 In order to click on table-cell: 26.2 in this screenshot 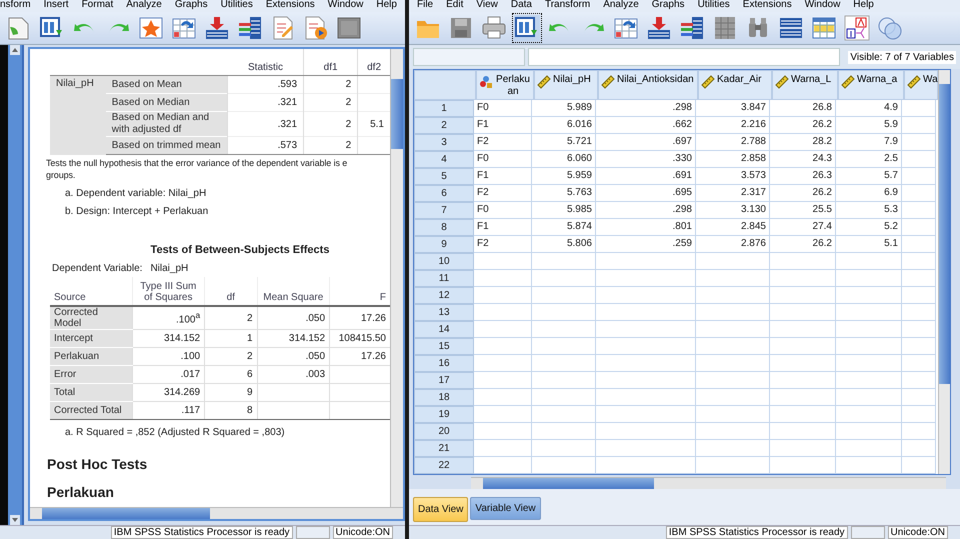, I will do `click(803, 125)`.